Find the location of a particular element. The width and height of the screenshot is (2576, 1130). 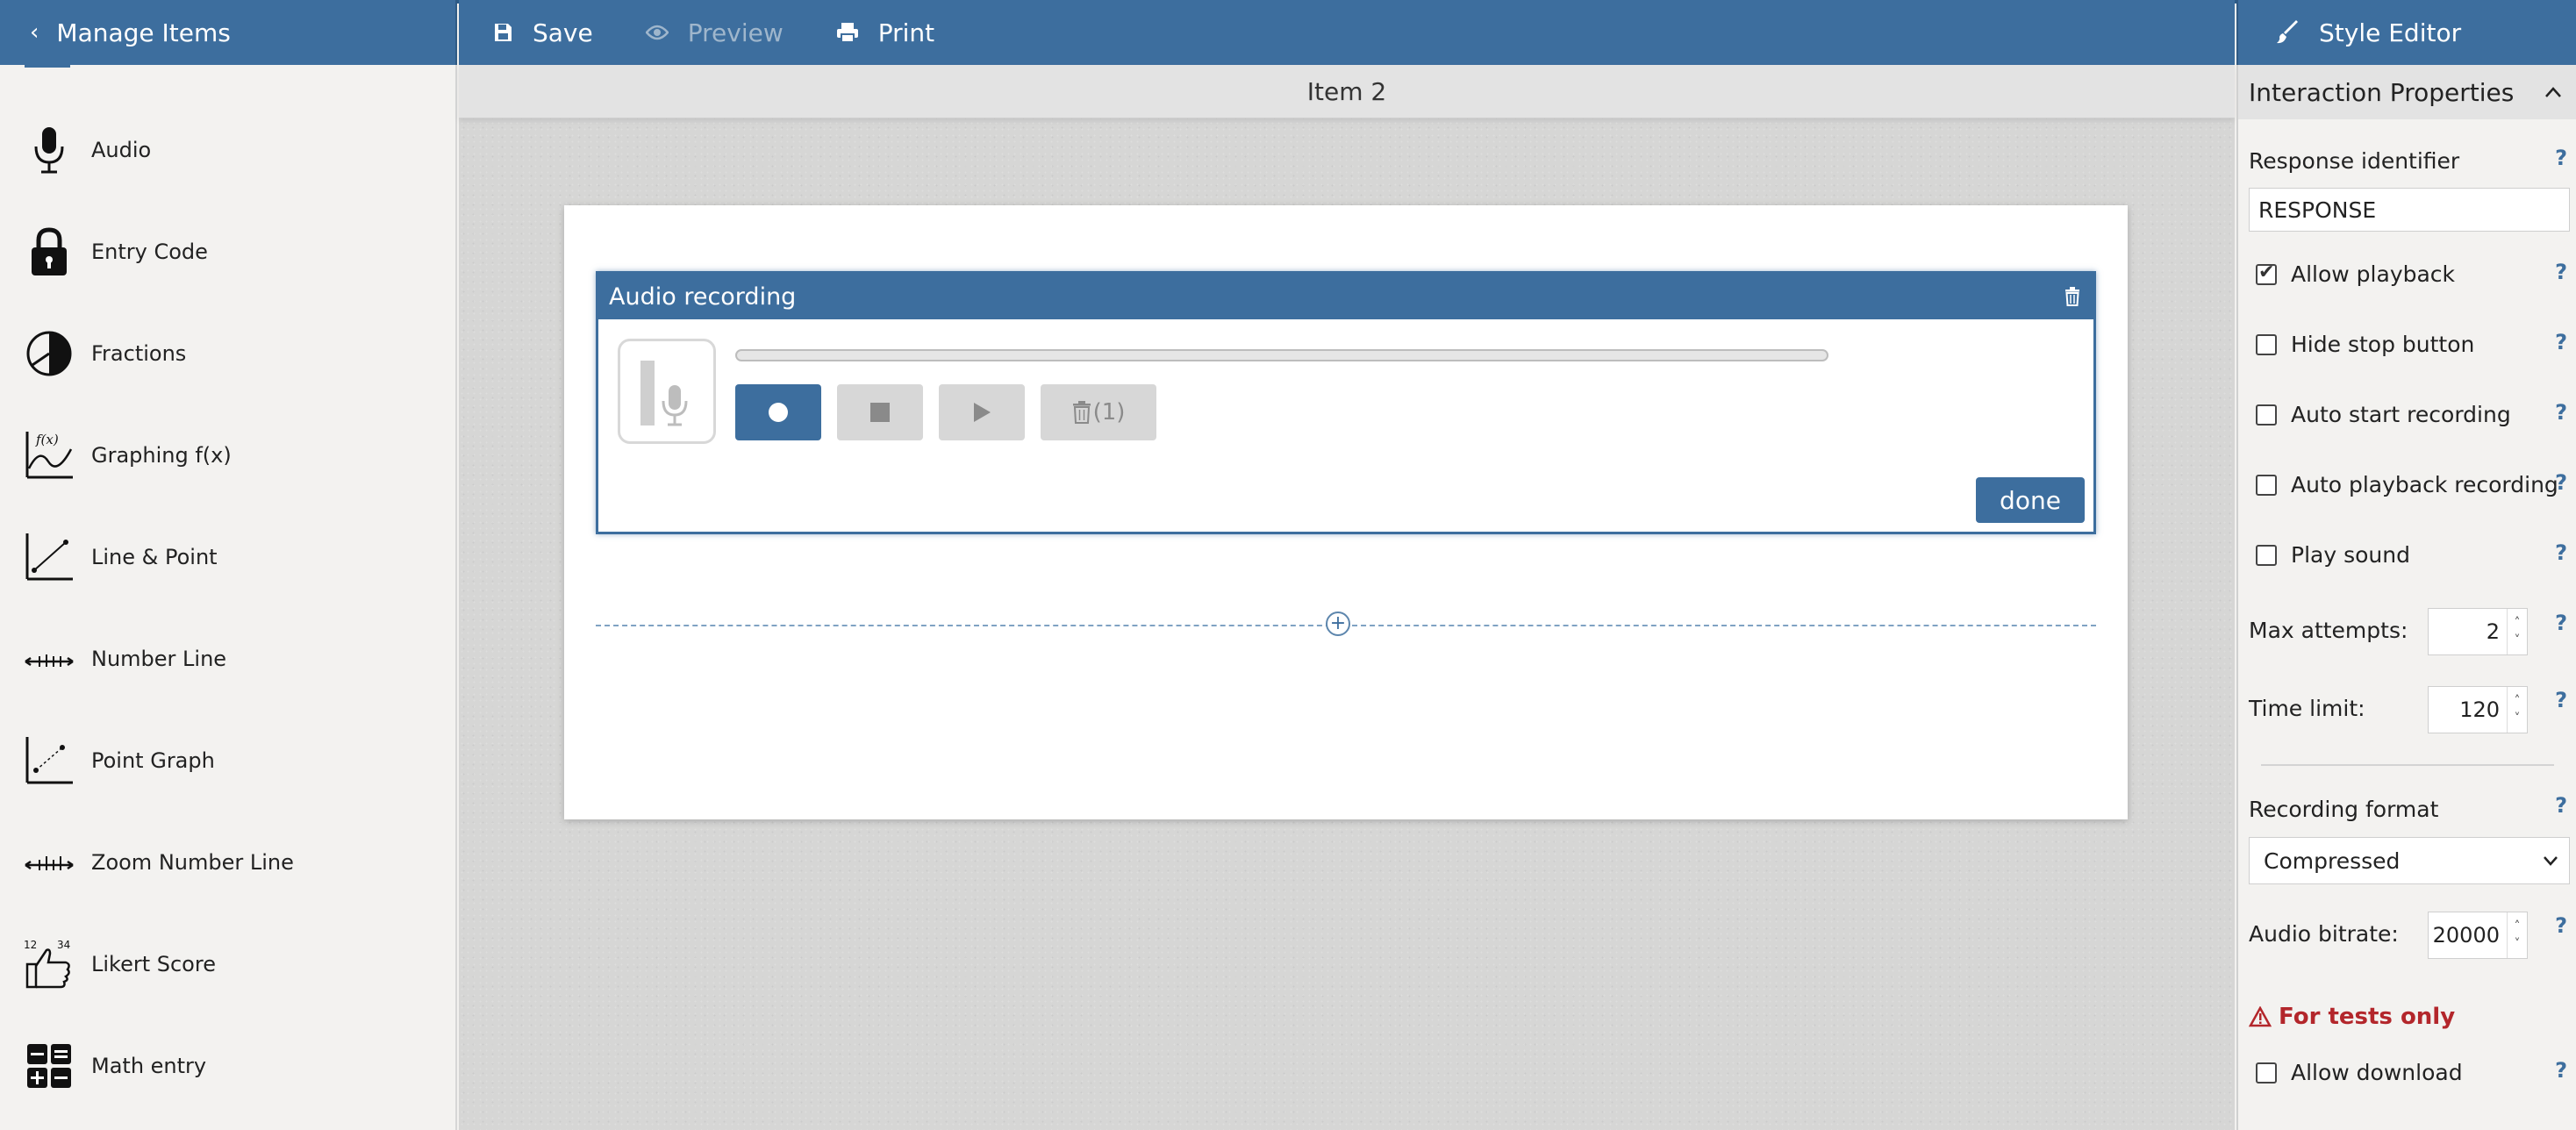

preview-button: Preview is located at coordinates (714, 32).